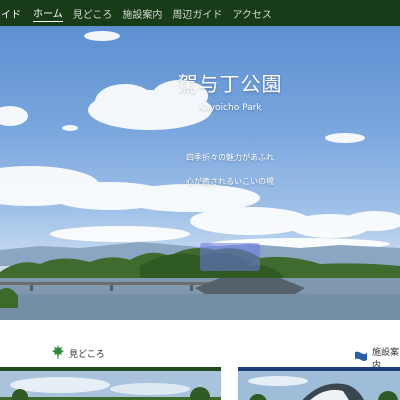 The width and height of the screenshot is (400, 400). What do you see at coordinates (93, 13) in the screenshot?
I see `nav-item-highlights: 見どころ` at bounding box center [93, 13].